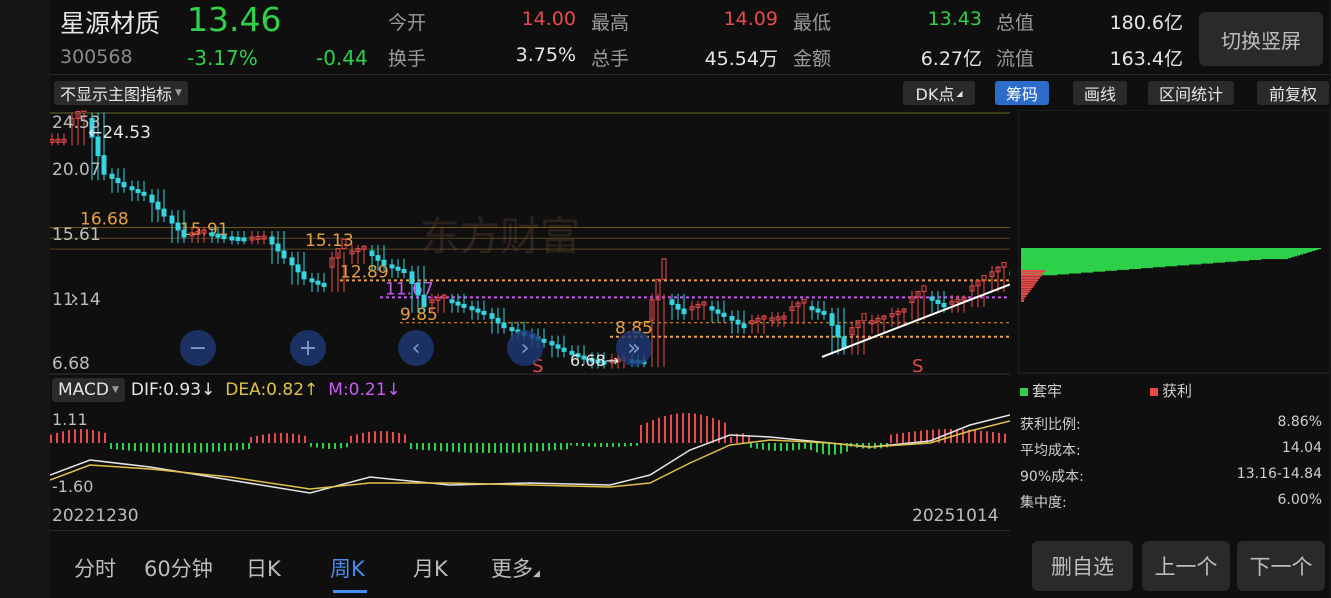  I want to click on concentration-label: 集中度:, so click(1043, 503).